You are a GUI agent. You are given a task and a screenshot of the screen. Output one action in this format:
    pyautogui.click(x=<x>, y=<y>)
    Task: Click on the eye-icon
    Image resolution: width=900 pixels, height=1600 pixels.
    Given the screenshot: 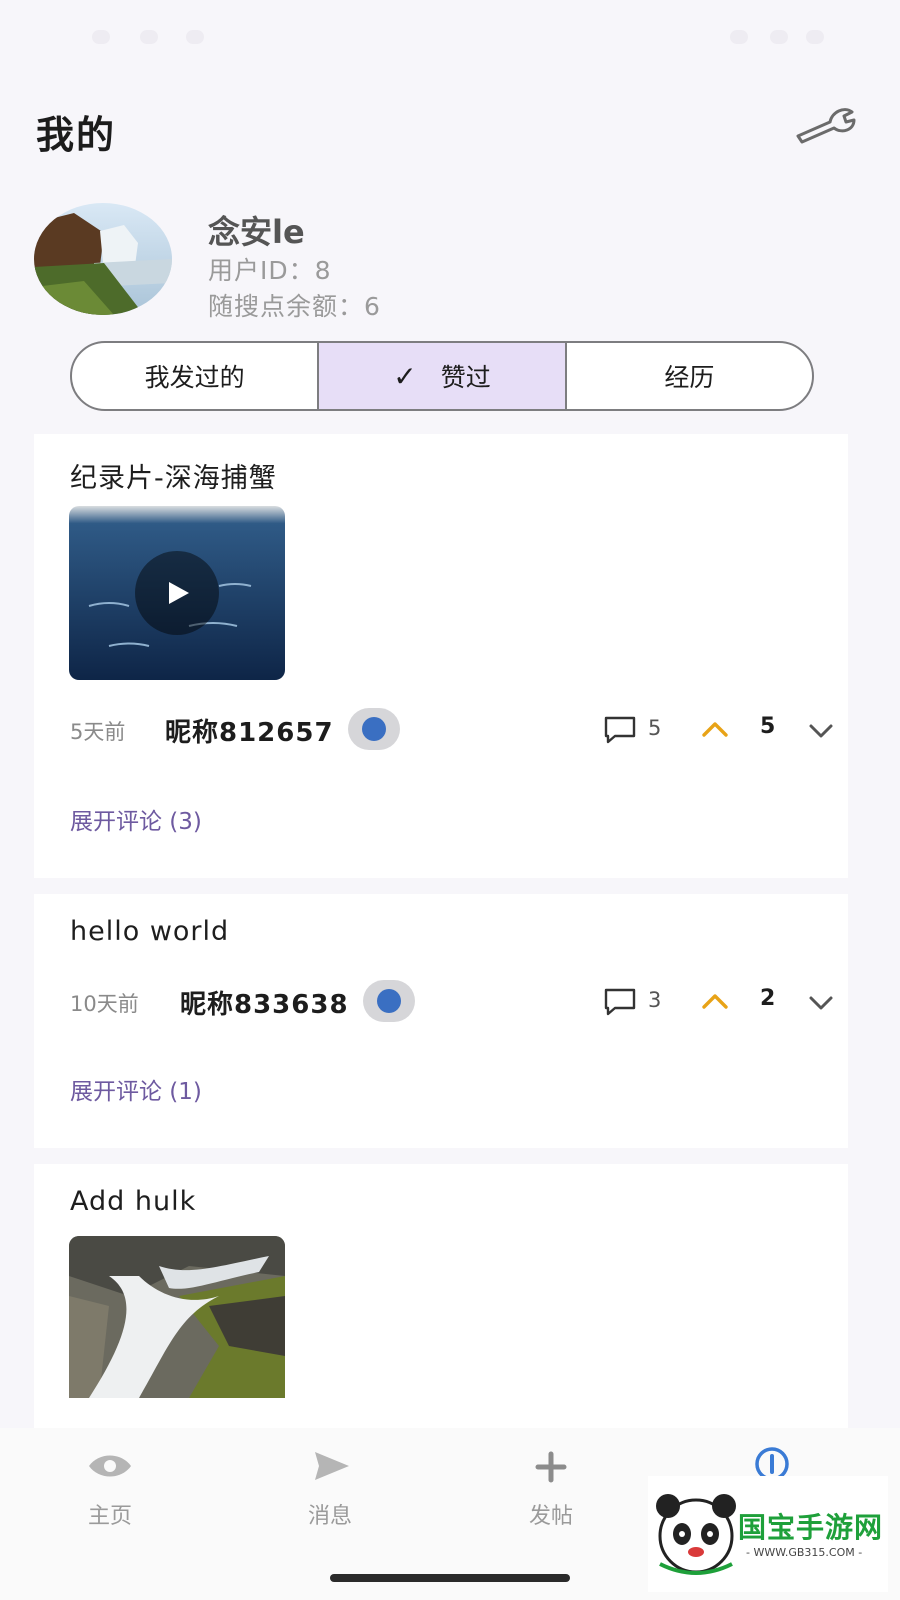 What is the action you would take?
    pyautogui.click(x=110, y=1466)
    